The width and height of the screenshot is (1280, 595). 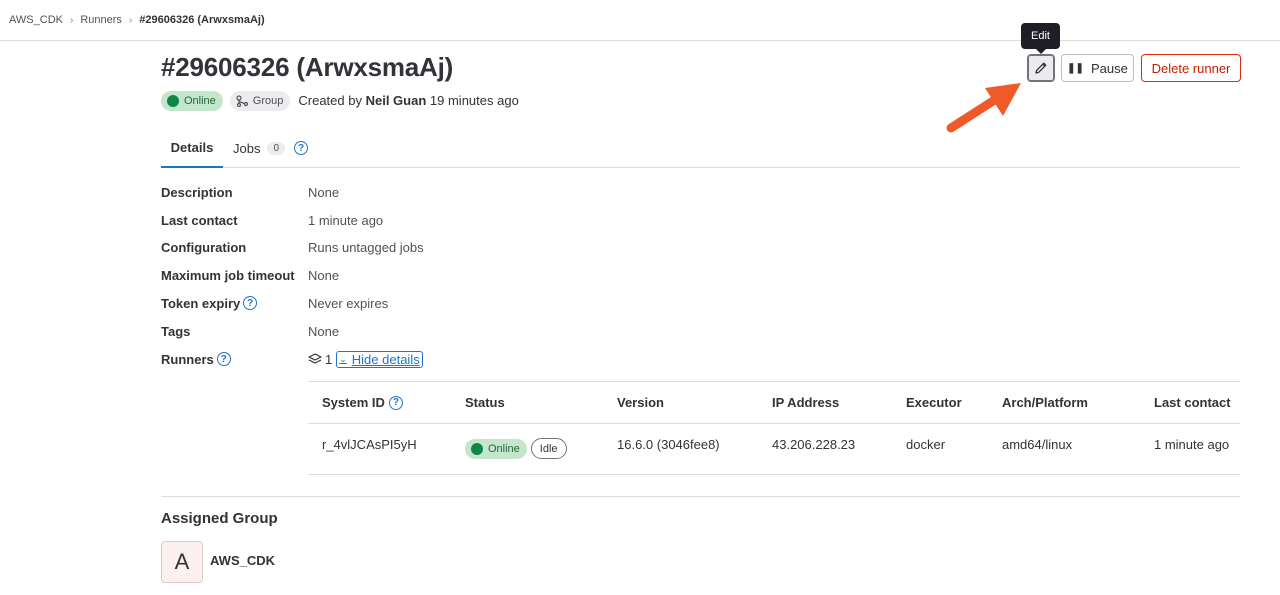 What do you see at coordinates (1037, 444) in the screenshot?
I see `cell-arch-platform: amd64/linux` at bounding box center [1037, 444].